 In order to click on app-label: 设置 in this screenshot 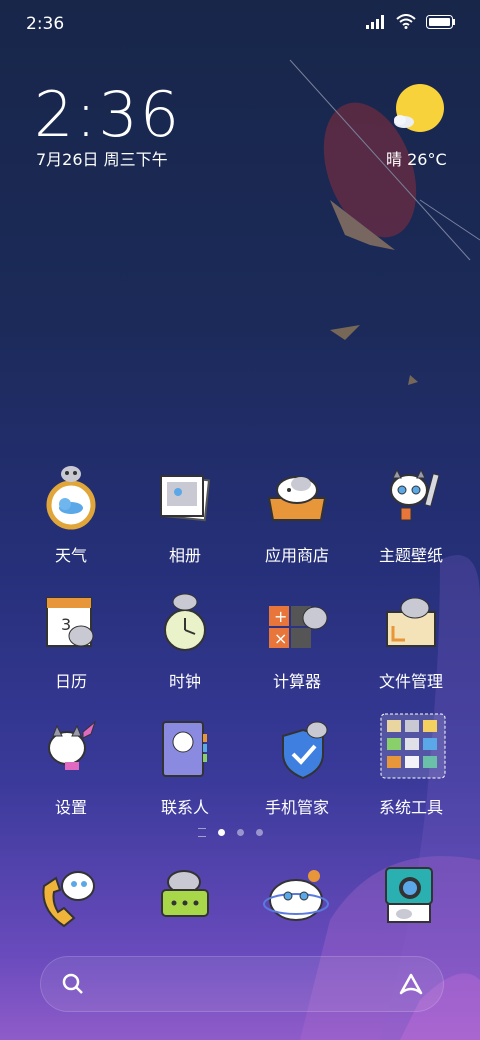, I will do `click(70, 807)`.